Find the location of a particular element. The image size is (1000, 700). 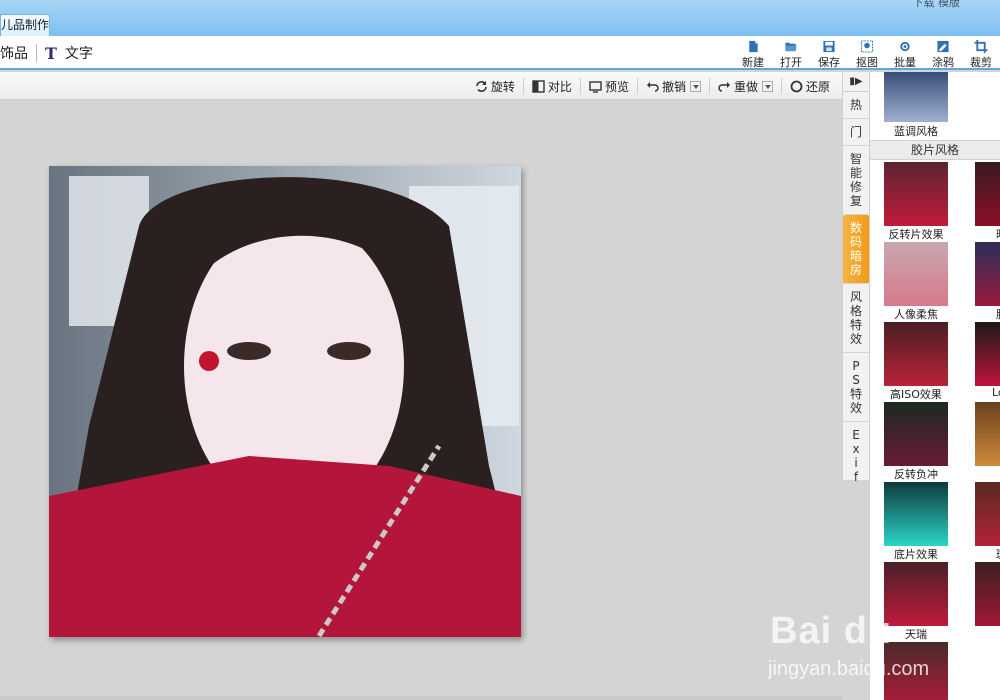

status-bar is located at coordinates (421, 698).